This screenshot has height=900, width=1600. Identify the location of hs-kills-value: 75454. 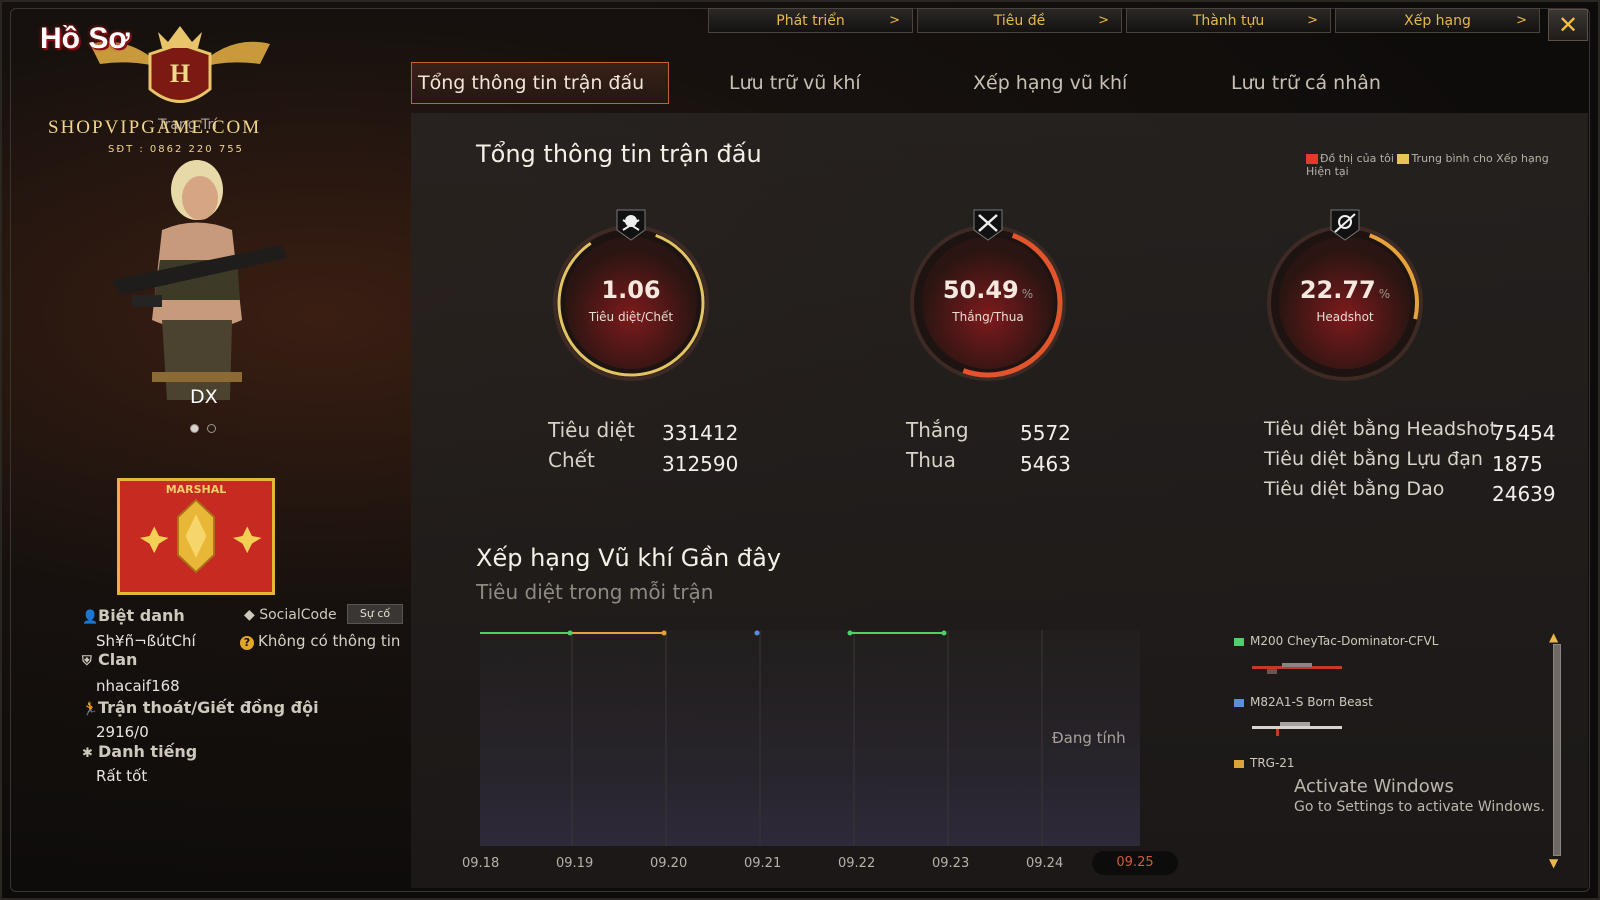
(1524, 433).